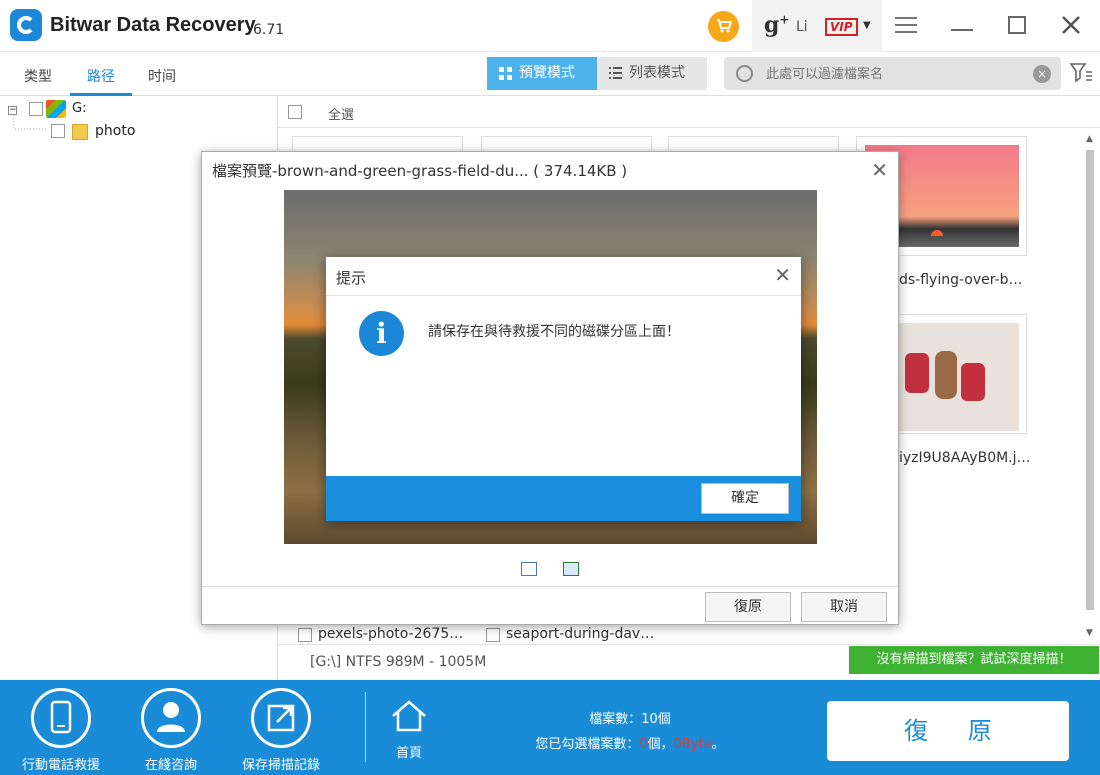 Image resolution: width=1100 pixels, height=775 pixels. What do you see at coordinates (409, 716) in the screenshot?
I see `home-icon` at bounding box center [409, 716].